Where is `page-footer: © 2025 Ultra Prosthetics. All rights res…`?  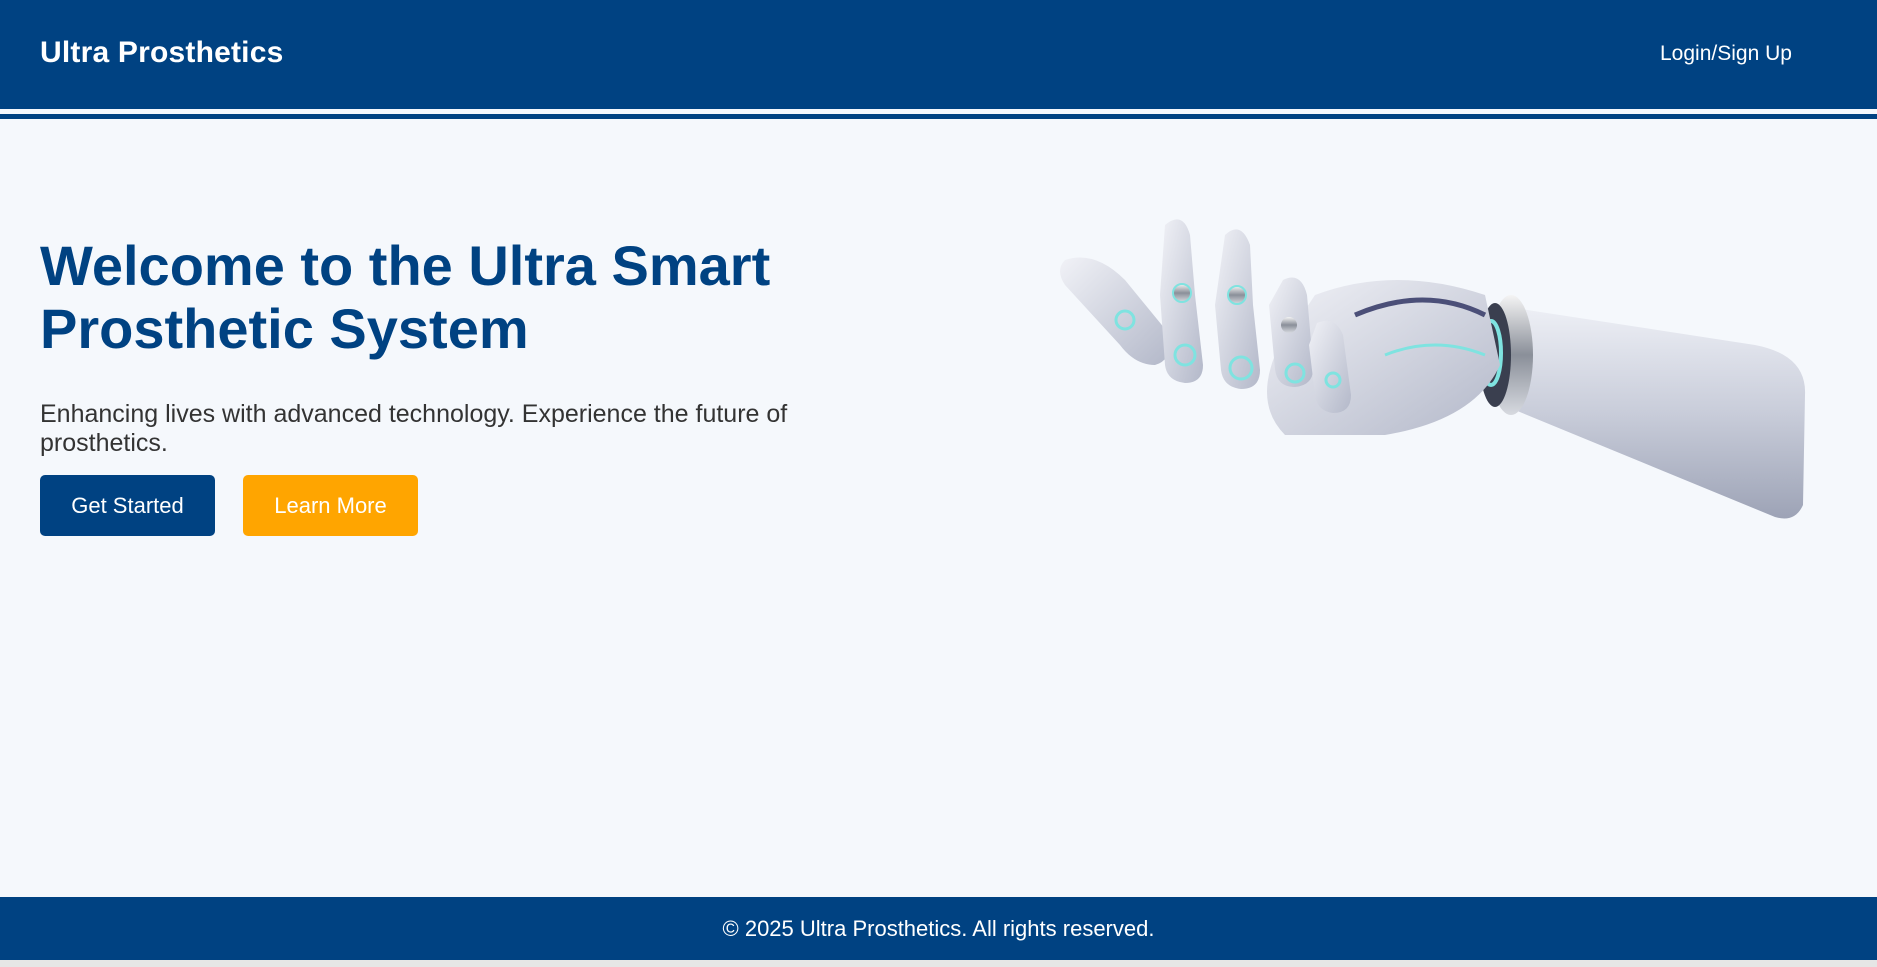
page-footer: © 2025 Ultra Prosthetics. All rights res… is located at coordinates (938, 928).